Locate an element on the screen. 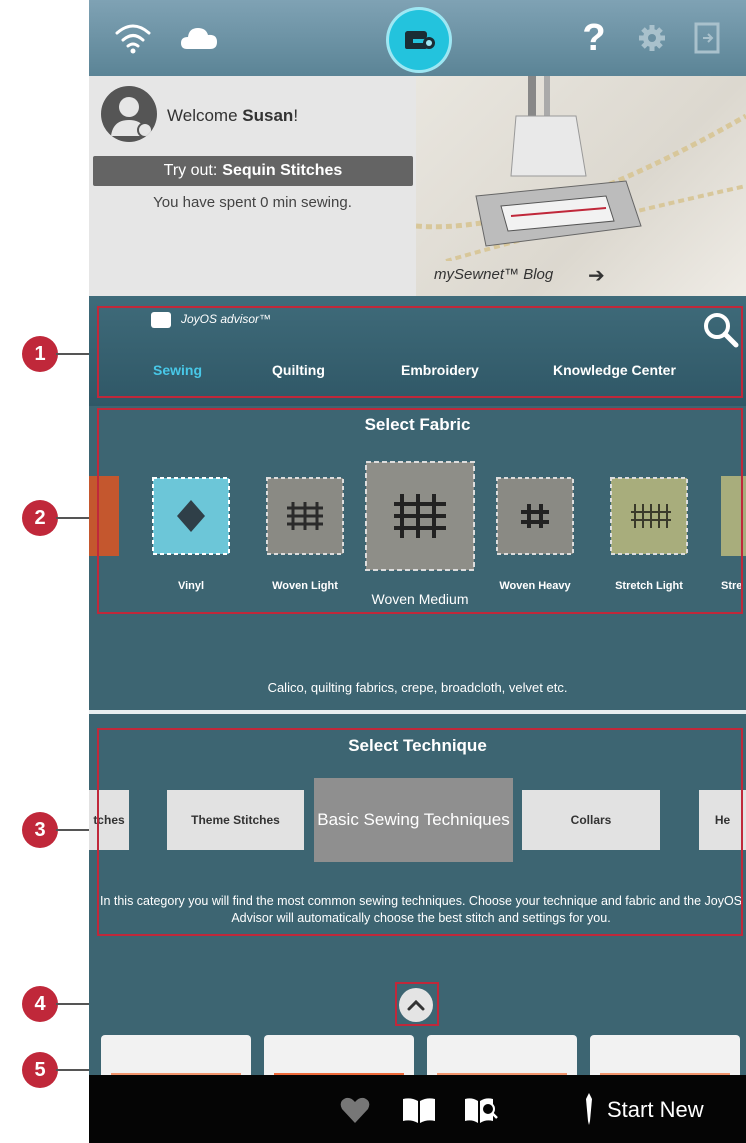 The width and height of the screenshot is (746, 1143). sewing-time-text: You have spent 0 min sewing. is located at coordinates (252, 202).